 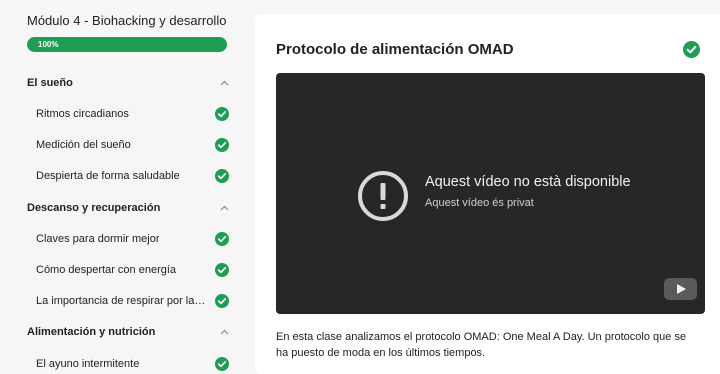 I want to click on lesson-ayuno-intermitente: El ayuno intermitente, so click(x=128, y=364).